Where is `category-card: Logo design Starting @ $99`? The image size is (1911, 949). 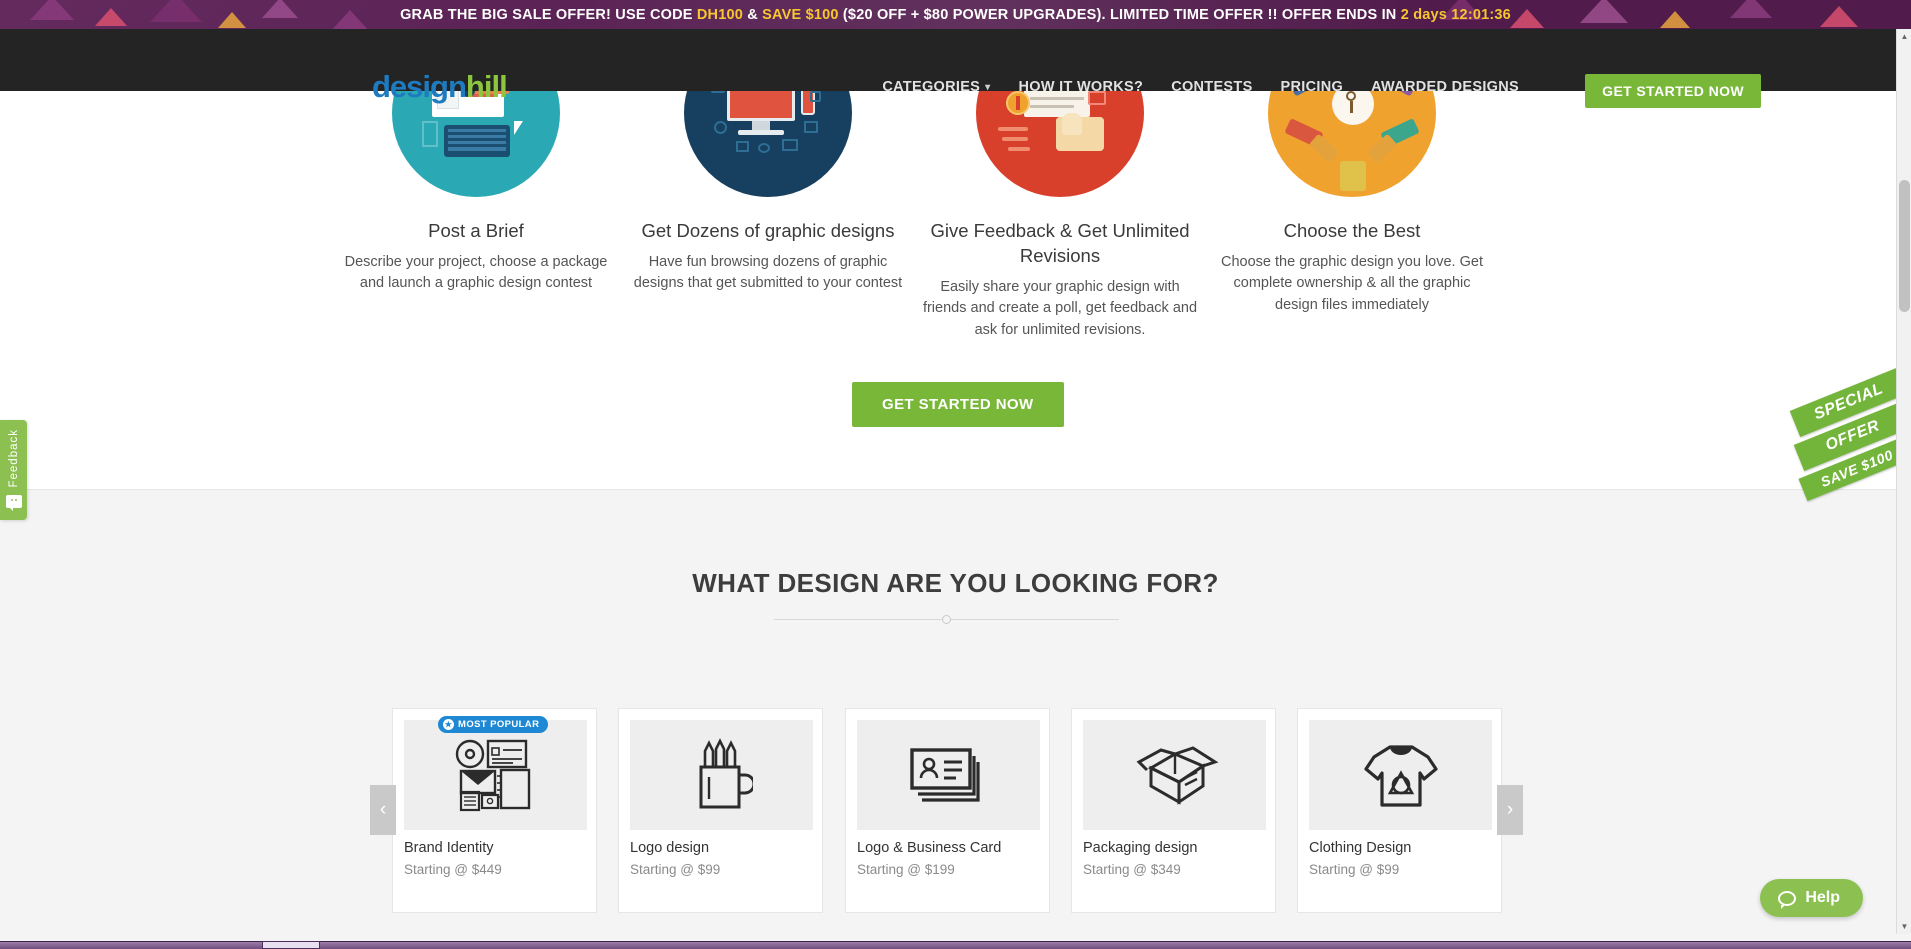
category-card: Logo design Starting @ $99 is located at coordinates (720, 810).